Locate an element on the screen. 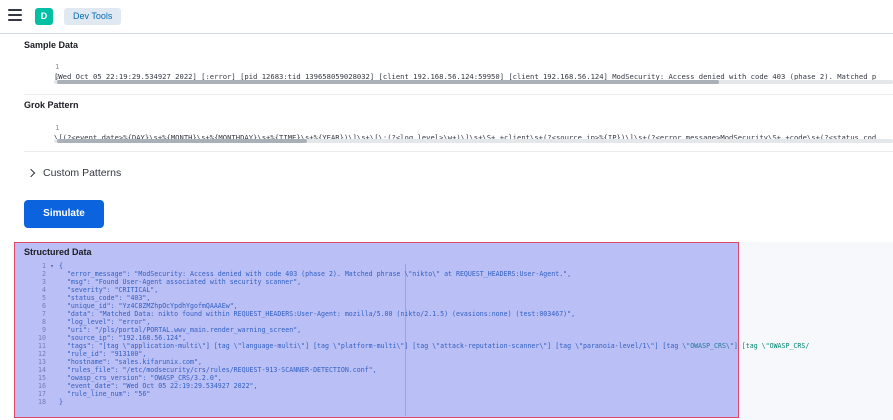  sample-data-label: Sample Data is located at coordinates (51, 45).